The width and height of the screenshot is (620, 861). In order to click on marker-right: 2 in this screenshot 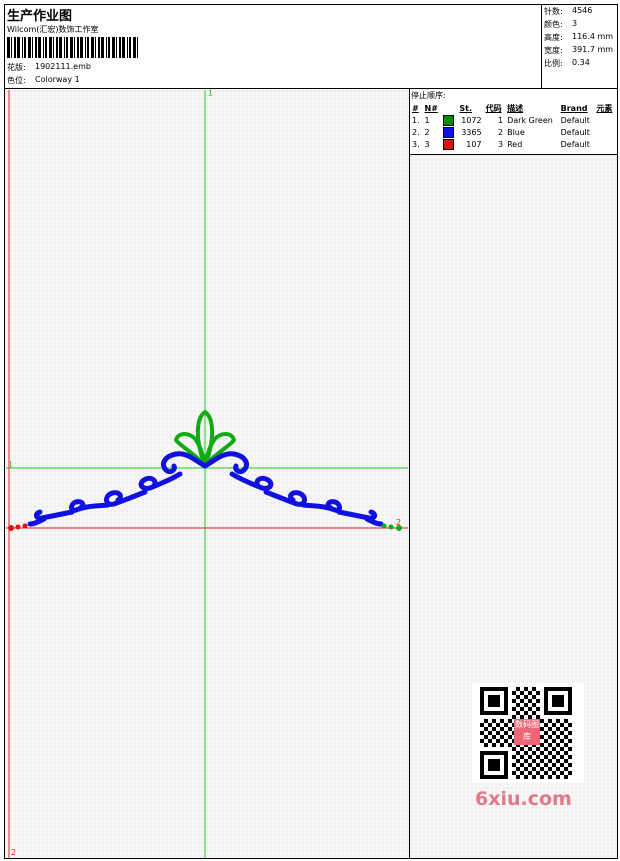, I will do `click(399, 522)`.